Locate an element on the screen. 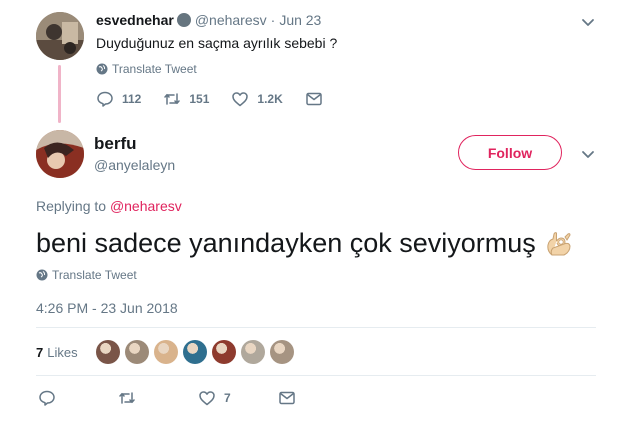 This screenshot has width=634, height=425. parent-tweet-header: esvednehar @neharesv · Jun 23 is located at coordinates (208, 20).